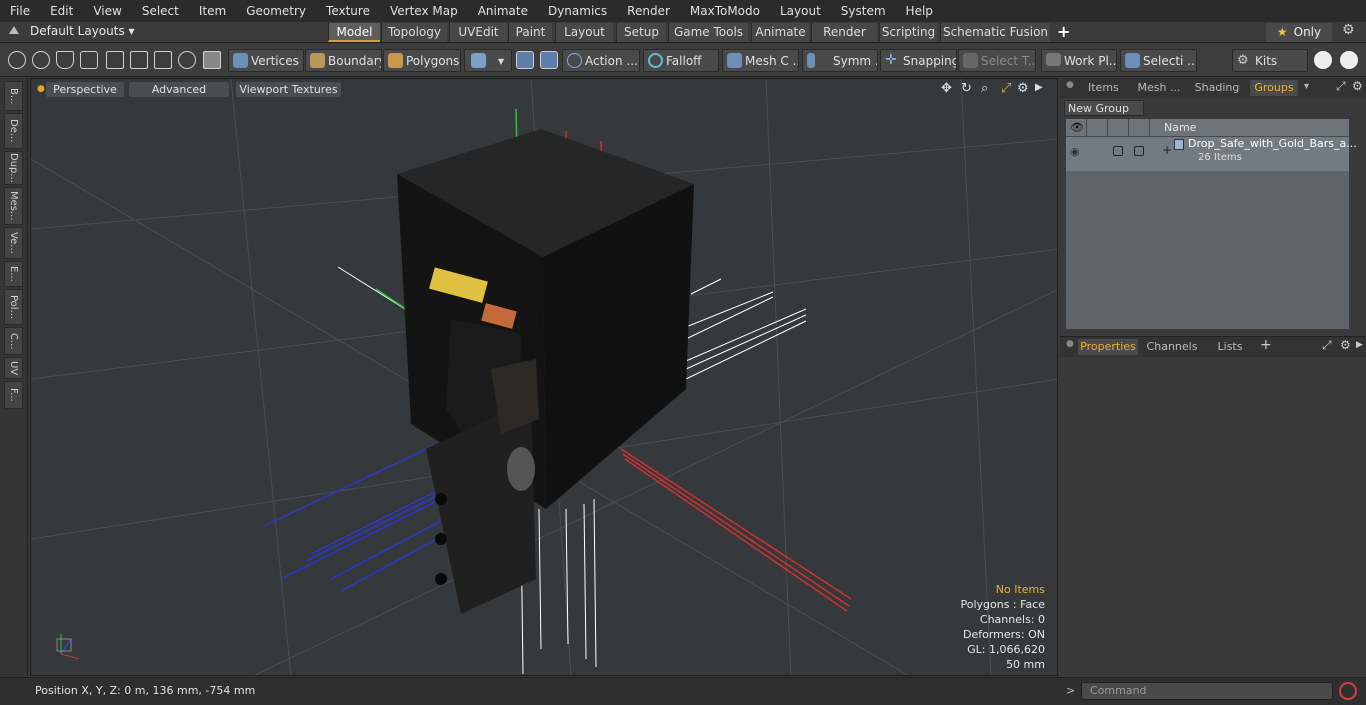 This screenshot has height=705, width=1366. Describe the element at coordinates (1270, 60) in the screenshot. I see `kits-button: ⚙ Kits` at that location.